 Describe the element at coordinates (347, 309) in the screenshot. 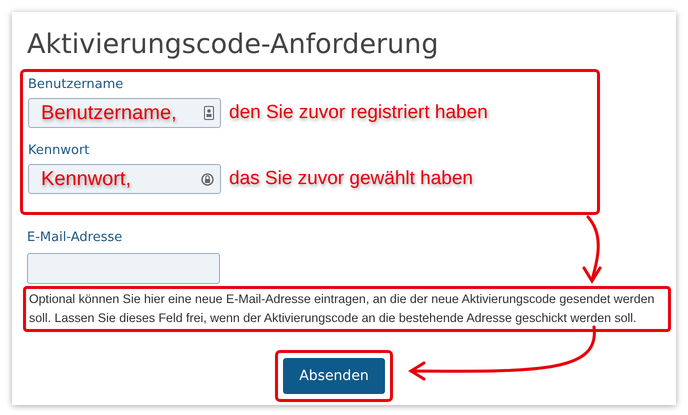

I see `help-text: Optional können Sie hier eine neue E-Mail-Adresse eintragen, an die der neue Aktivierungscode gesendet werden soll. Lassen Sie dieses Feld frei, wenn der Aktivierungscode an die bestehende Adresse geschickt werden soll.` at that location.